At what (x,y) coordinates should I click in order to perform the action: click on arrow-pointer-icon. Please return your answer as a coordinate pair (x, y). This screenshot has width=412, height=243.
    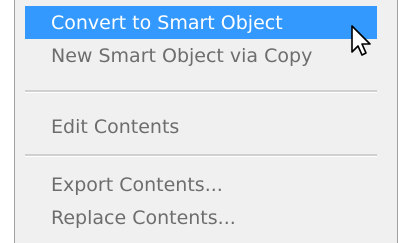
    Looking at the image, I should click on (361, 40).